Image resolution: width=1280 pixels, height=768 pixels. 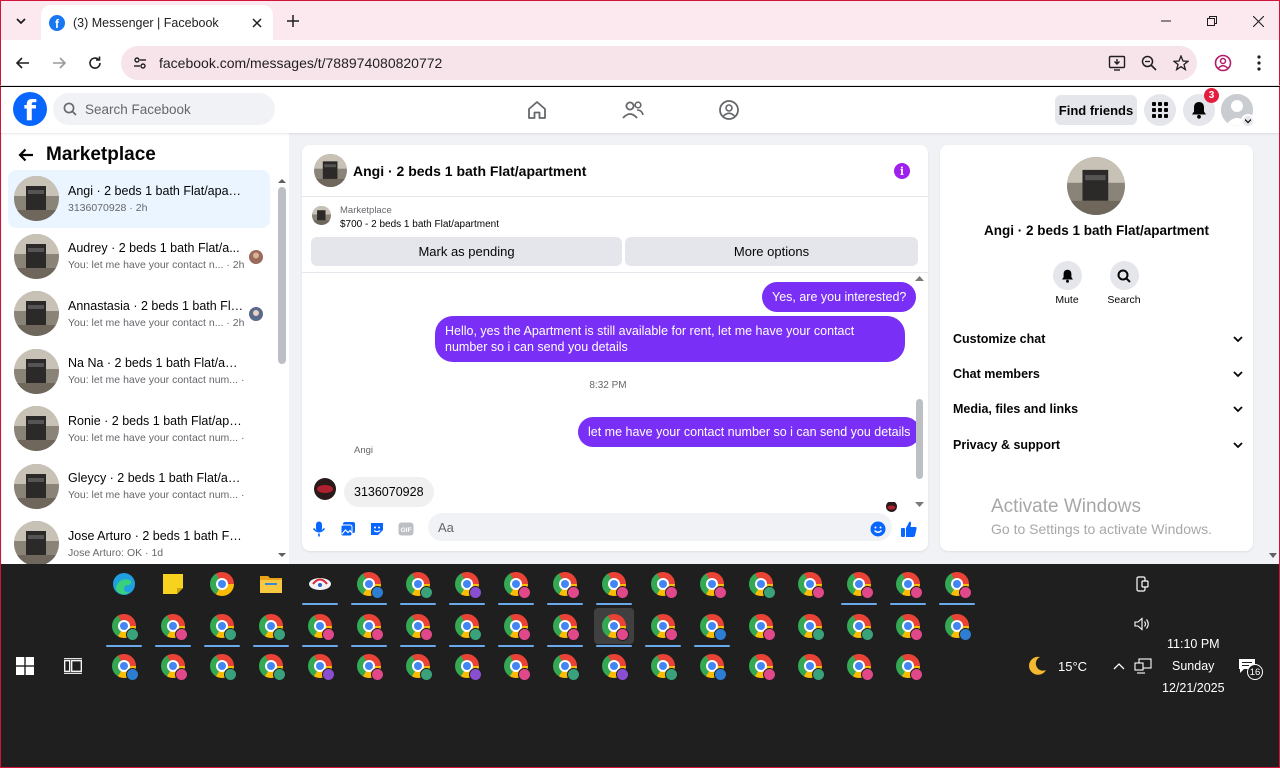 I want to click on network-icon, so click(x=1143, y=666).